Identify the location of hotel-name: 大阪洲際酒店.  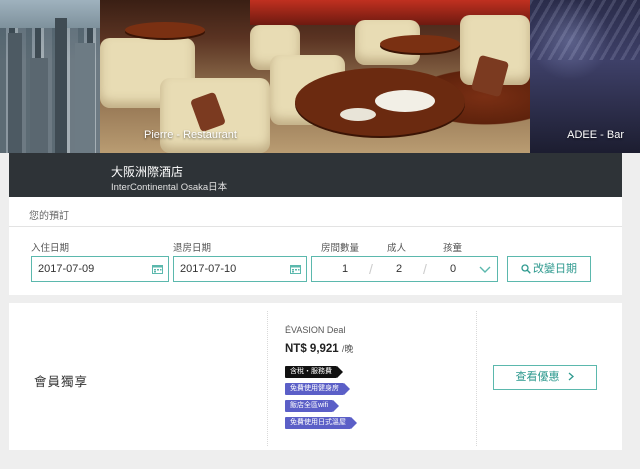
(147, 172).